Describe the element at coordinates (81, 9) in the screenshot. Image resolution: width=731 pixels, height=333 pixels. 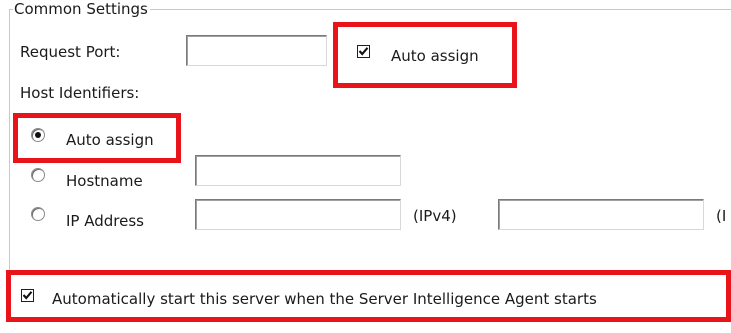
I see `group-title: Common Settings` at that location.